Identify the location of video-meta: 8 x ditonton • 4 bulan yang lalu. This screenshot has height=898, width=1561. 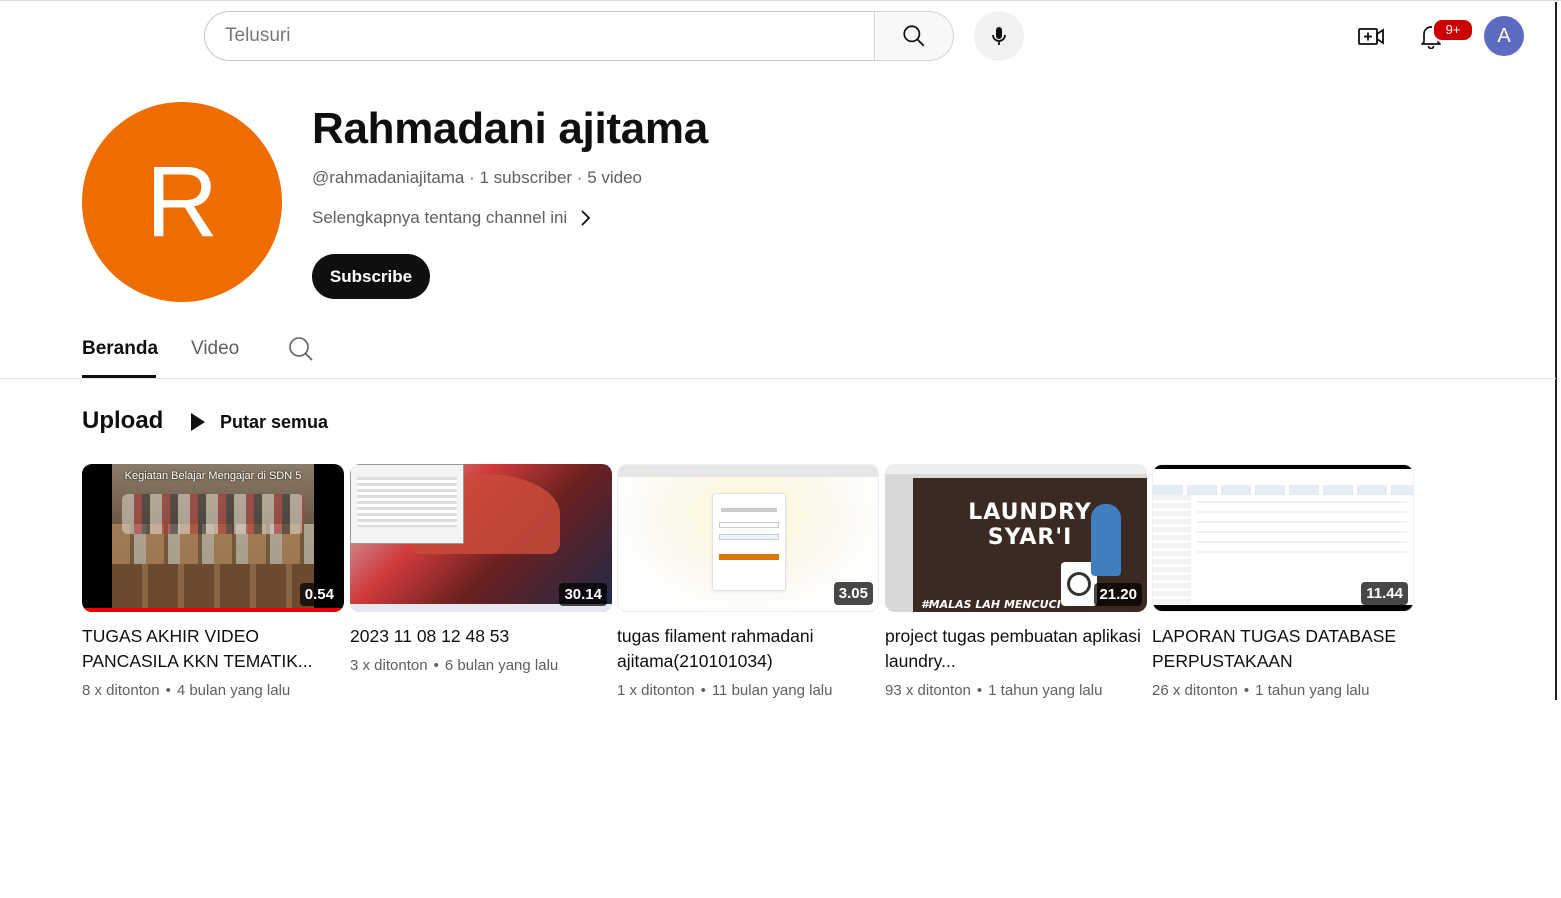
(213, 690).